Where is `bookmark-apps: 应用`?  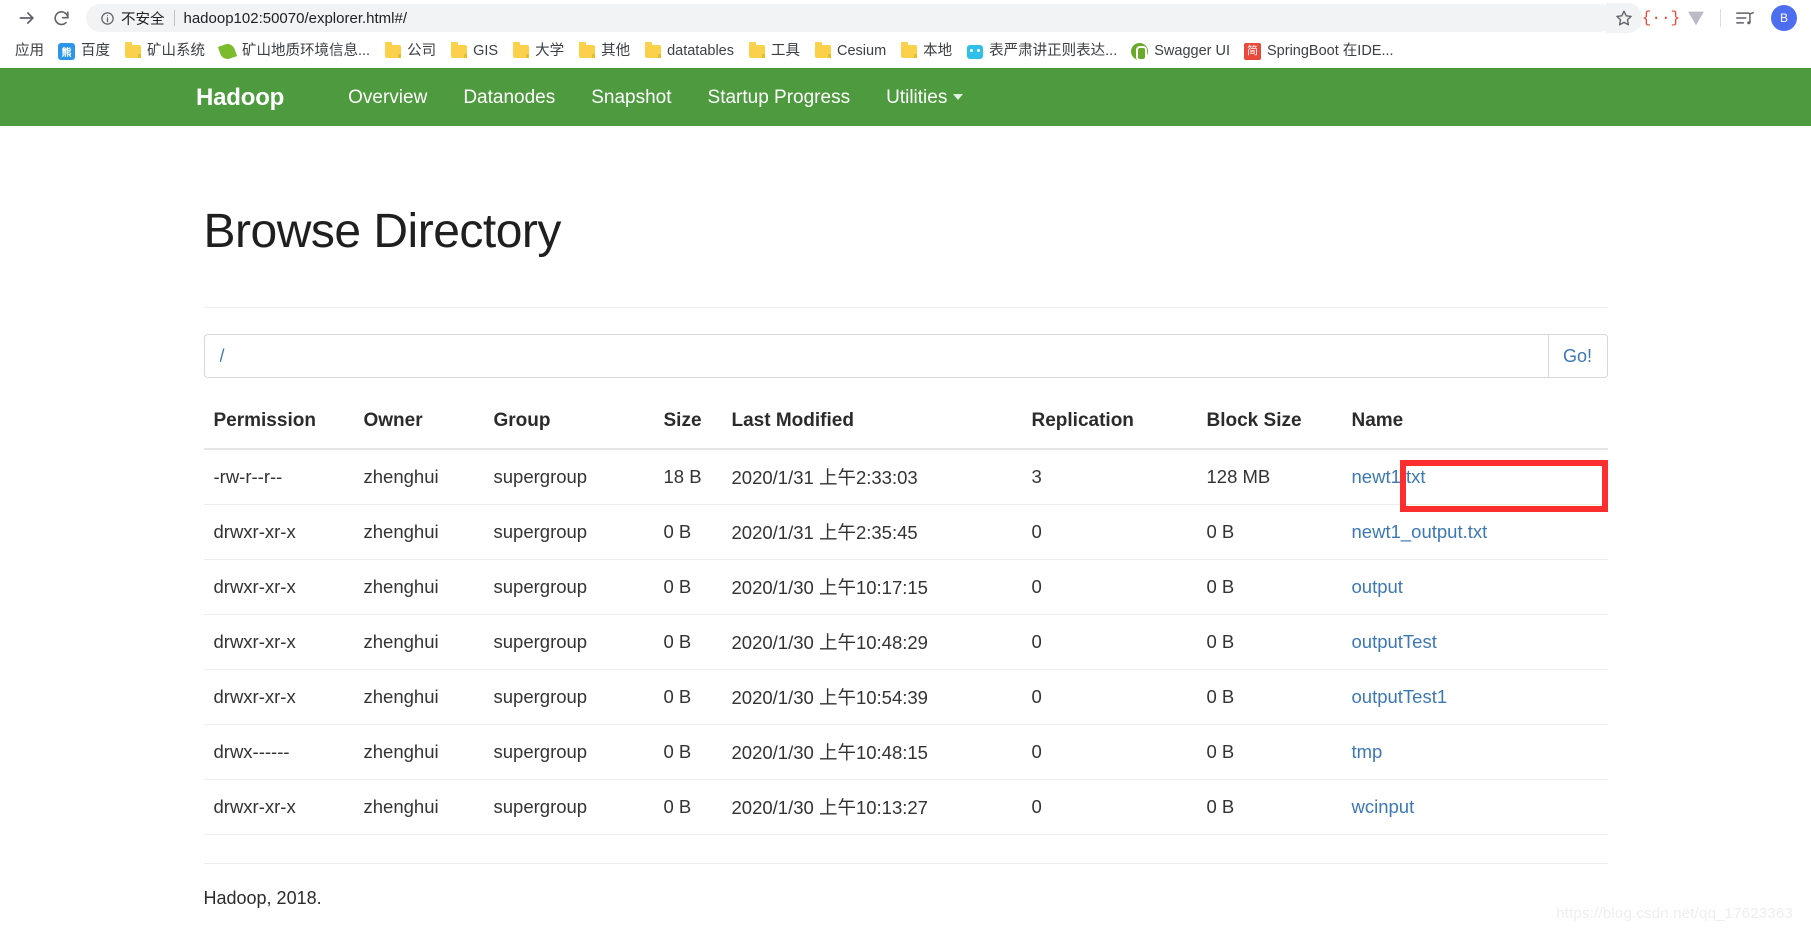 bookmark-apps: 应用 is located at coordinates (29, 52).